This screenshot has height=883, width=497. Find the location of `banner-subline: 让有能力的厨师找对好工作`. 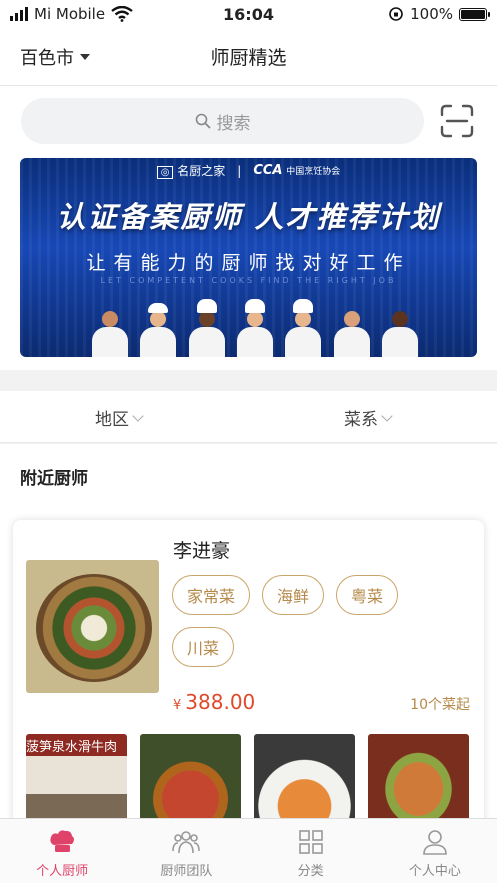

banner-subline: 让有能力的厨师找对好工作 is located at coordinates (248, 263).